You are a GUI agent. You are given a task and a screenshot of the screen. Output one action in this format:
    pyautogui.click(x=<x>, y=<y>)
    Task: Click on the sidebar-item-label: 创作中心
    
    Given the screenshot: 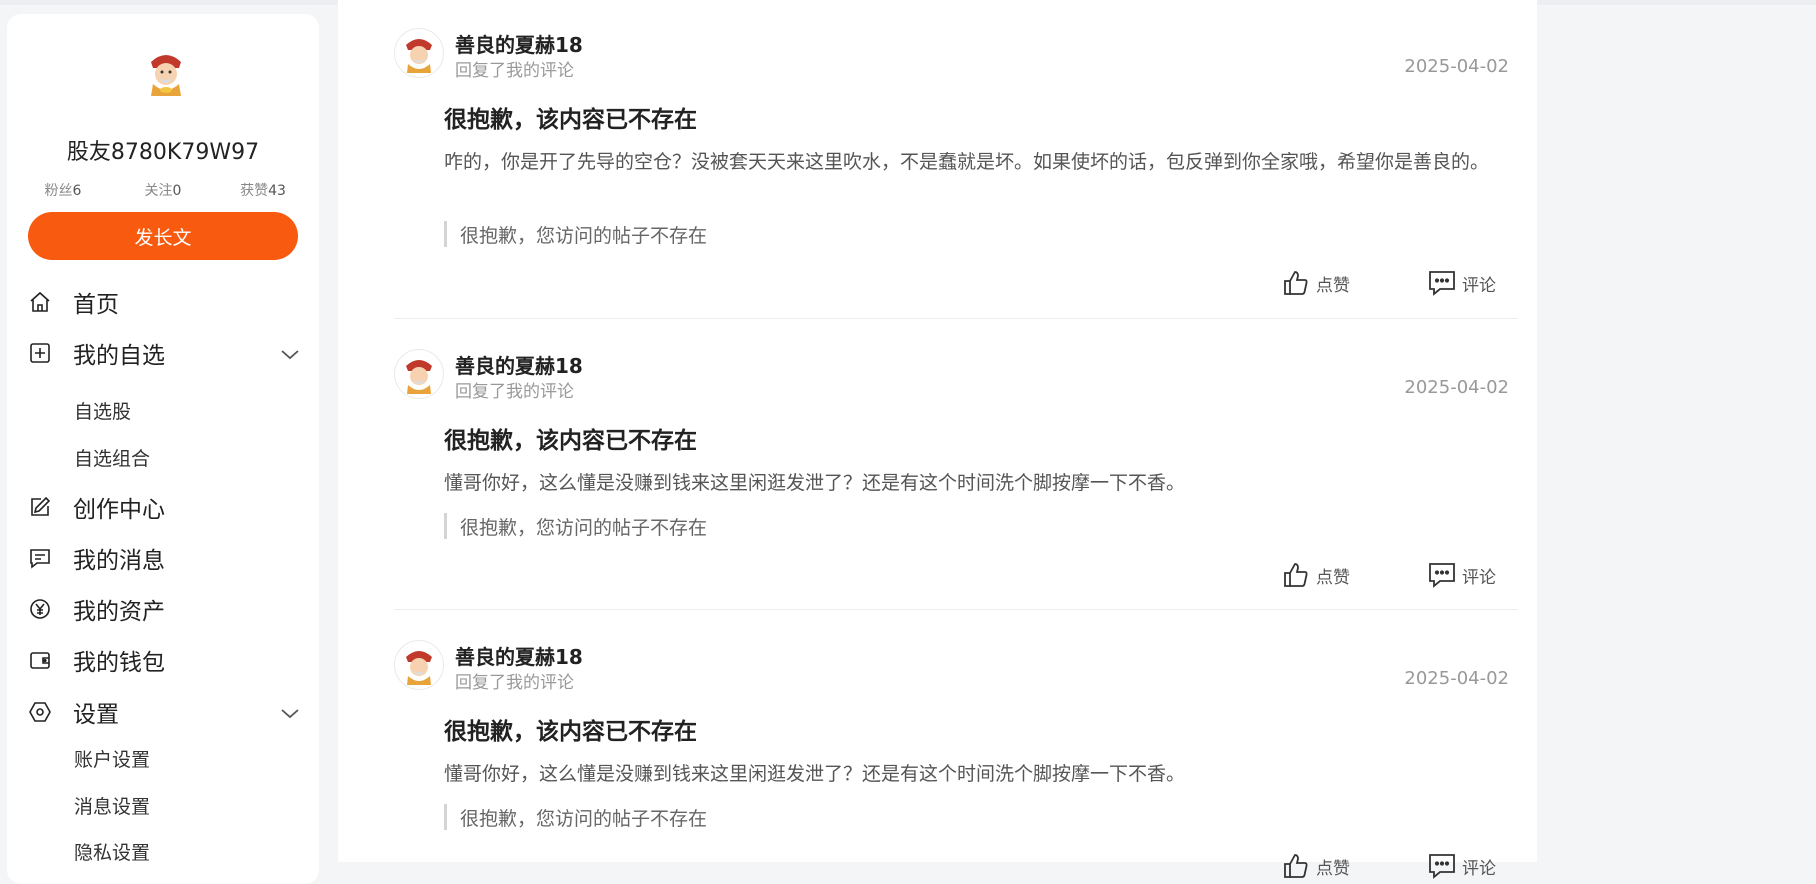 What is the action you would take?
    pyautogui.click(x=119, y=510)
    